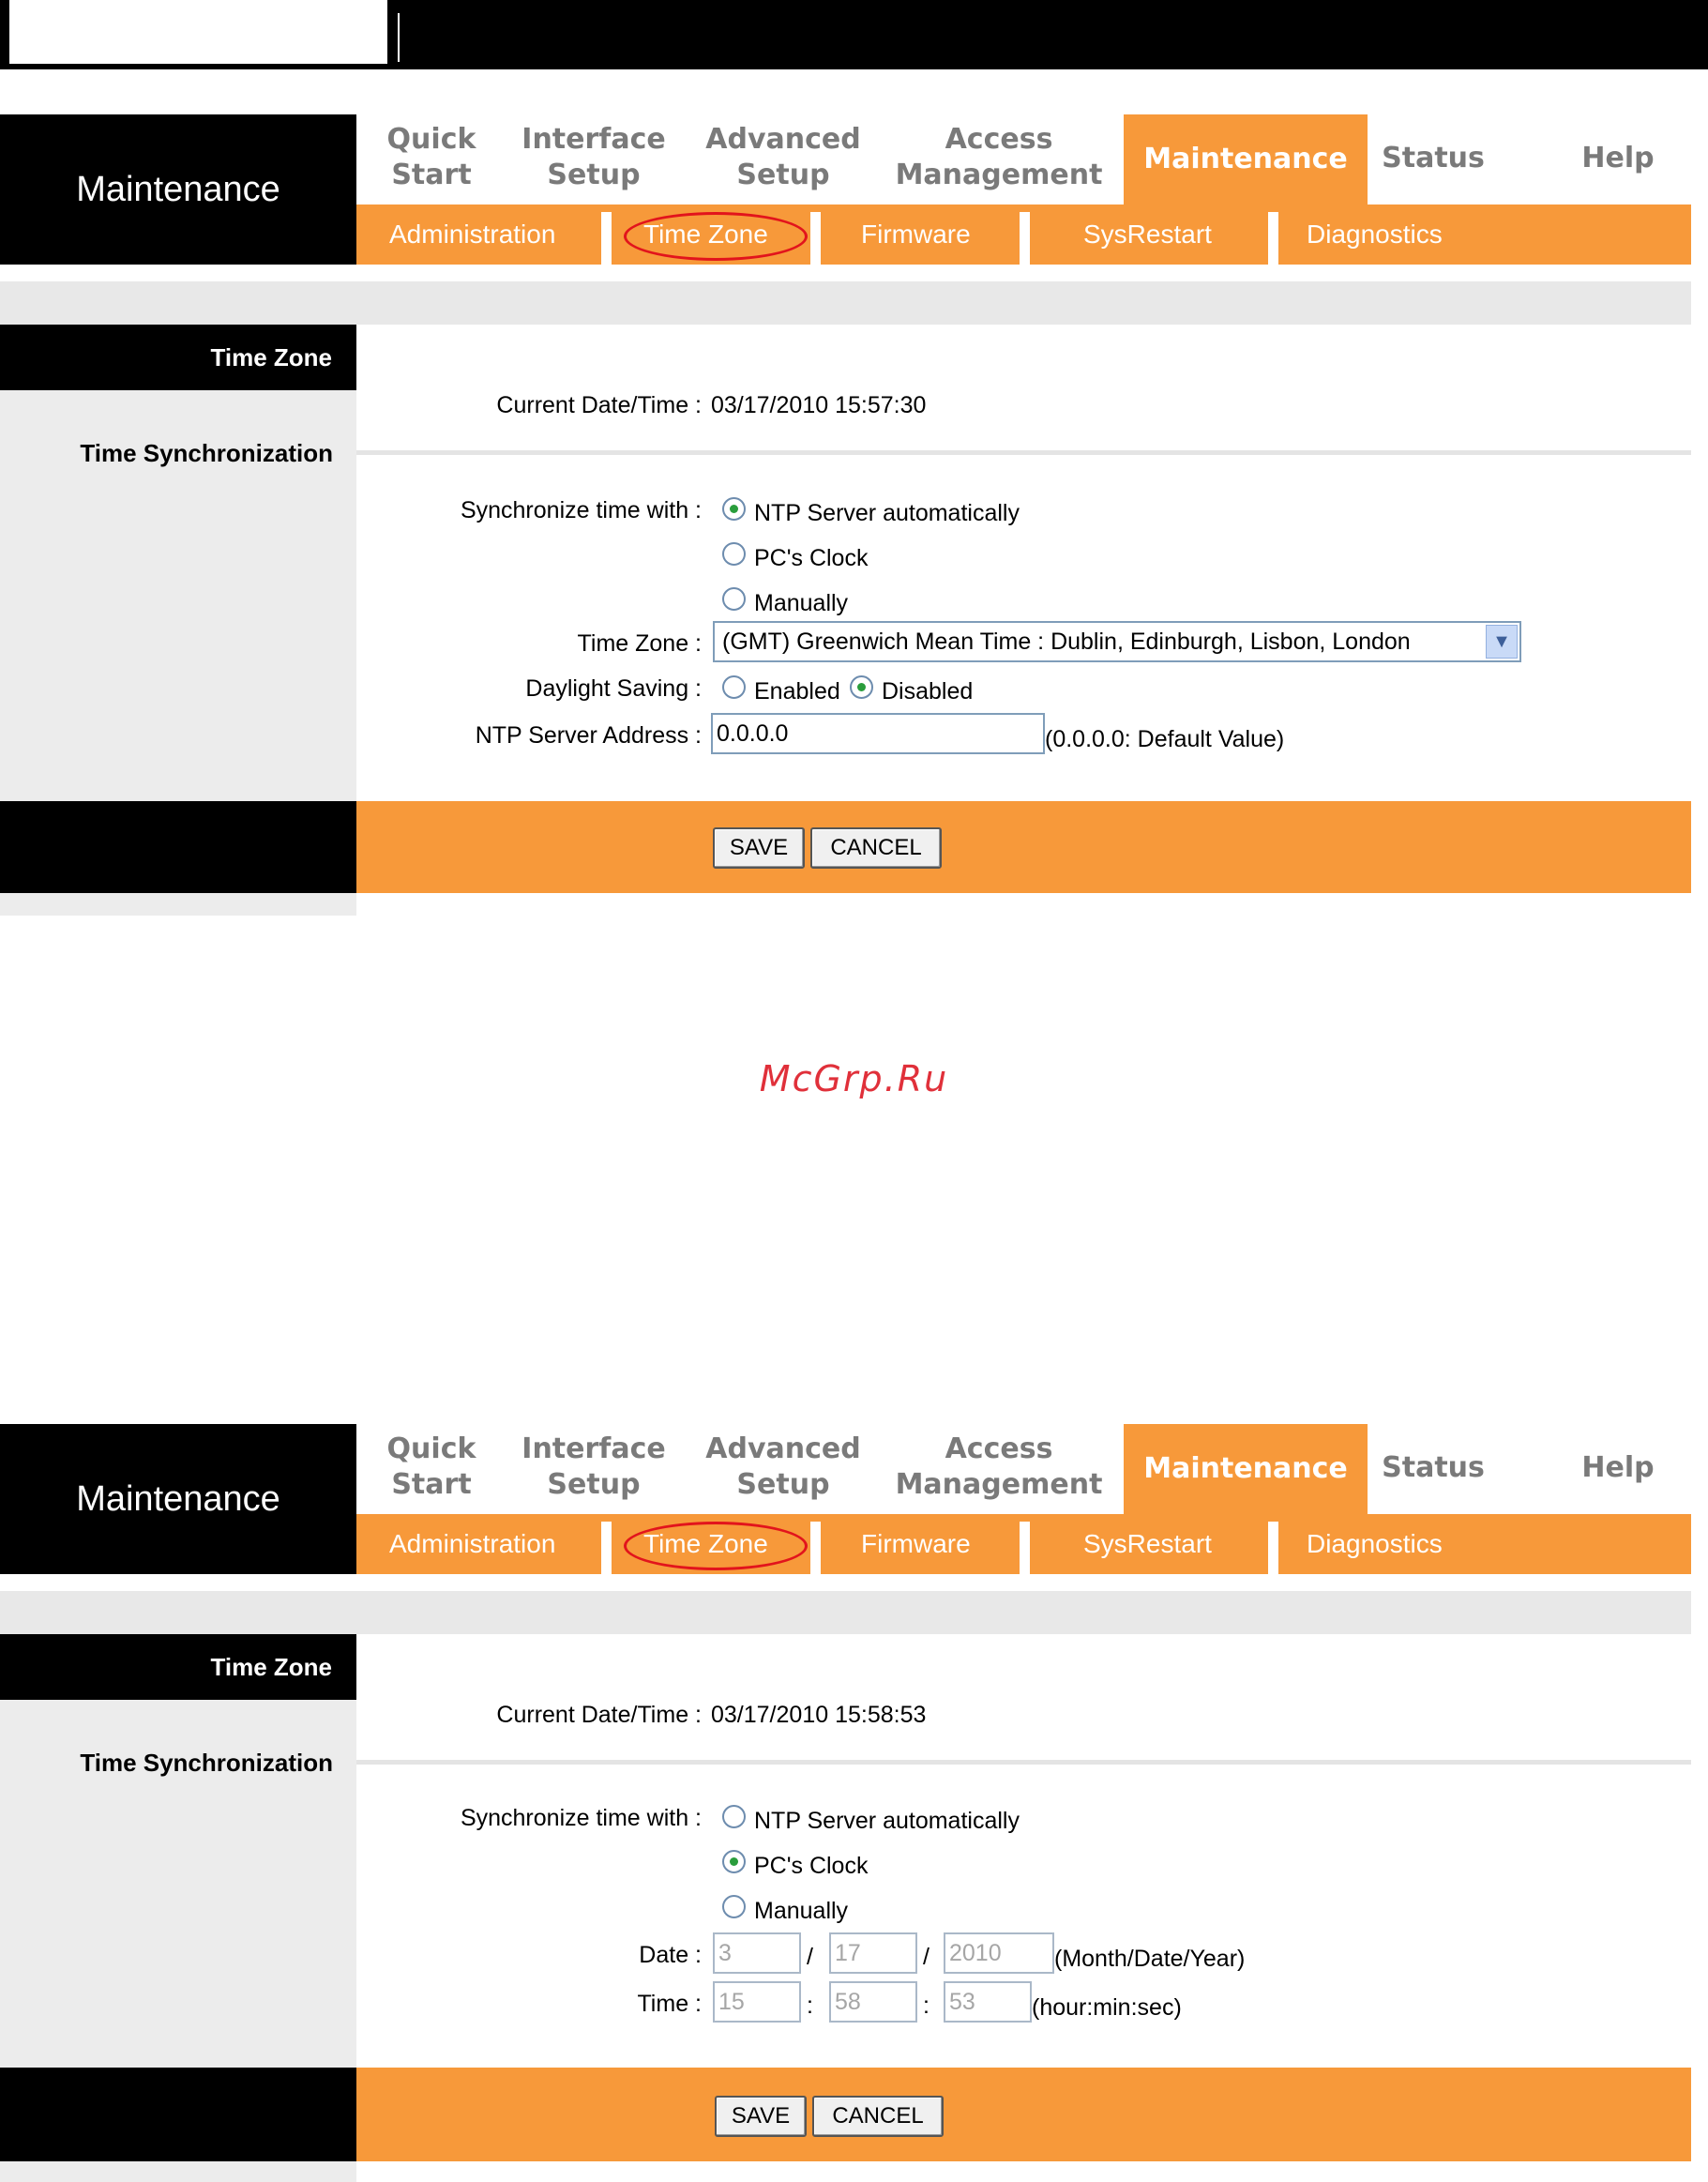 This screenshot has height=2182, width=1708. What do you see at coordinates (878, 733) in the screenshot?
I see `ntp-address-input: 0.0.0.0` at bounding box center [878, 733].